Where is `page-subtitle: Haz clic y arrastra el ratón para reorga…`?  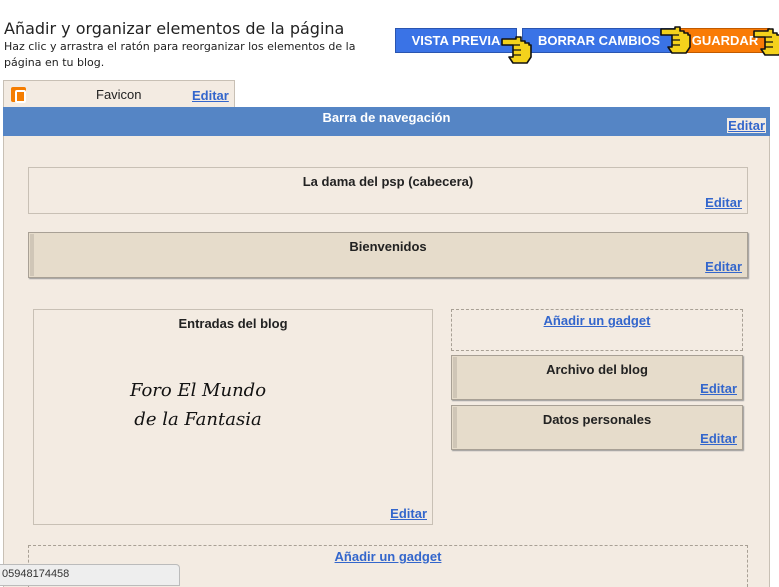 page-subtitle: Haz clic y arrastra el ratón para reorga… is located at coordinates (180, 54).